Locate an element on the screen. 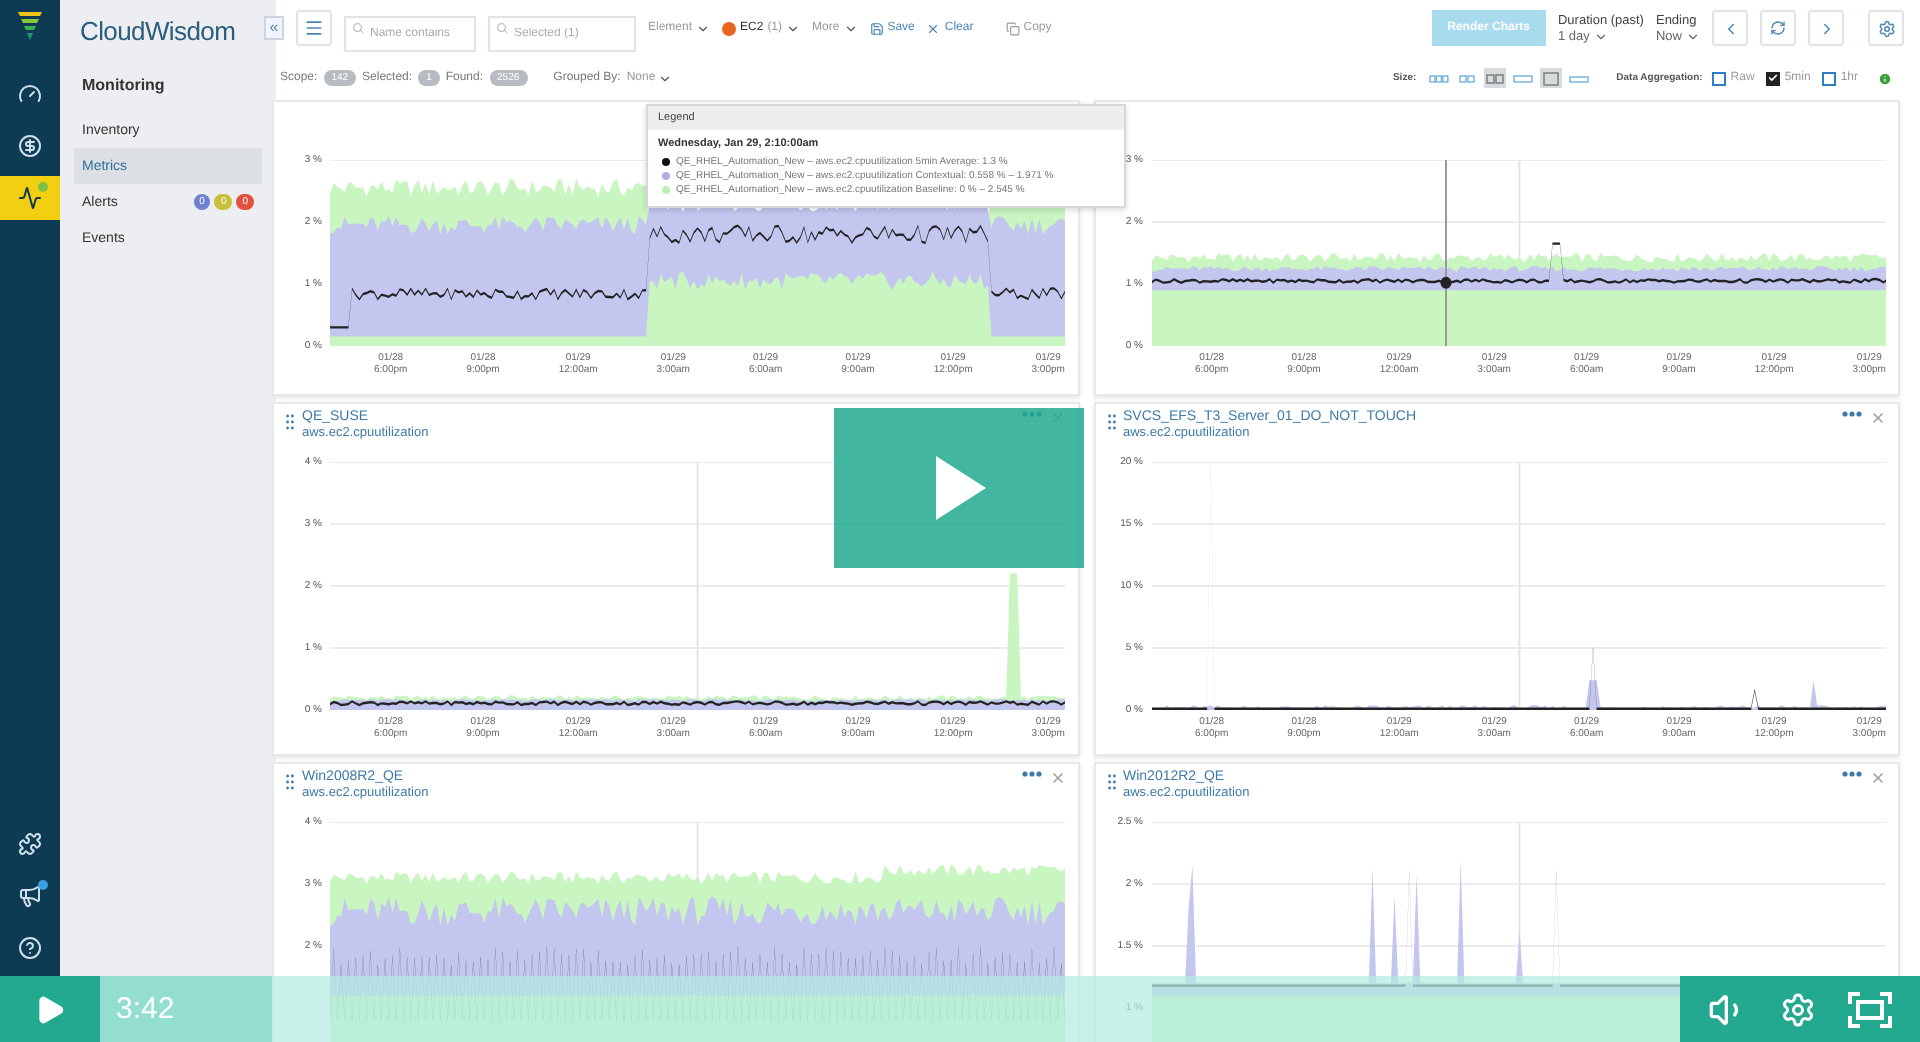 This screenshot has height=1042, width=1920. video-time: 3:42 is located at coordinates (186, 1009).